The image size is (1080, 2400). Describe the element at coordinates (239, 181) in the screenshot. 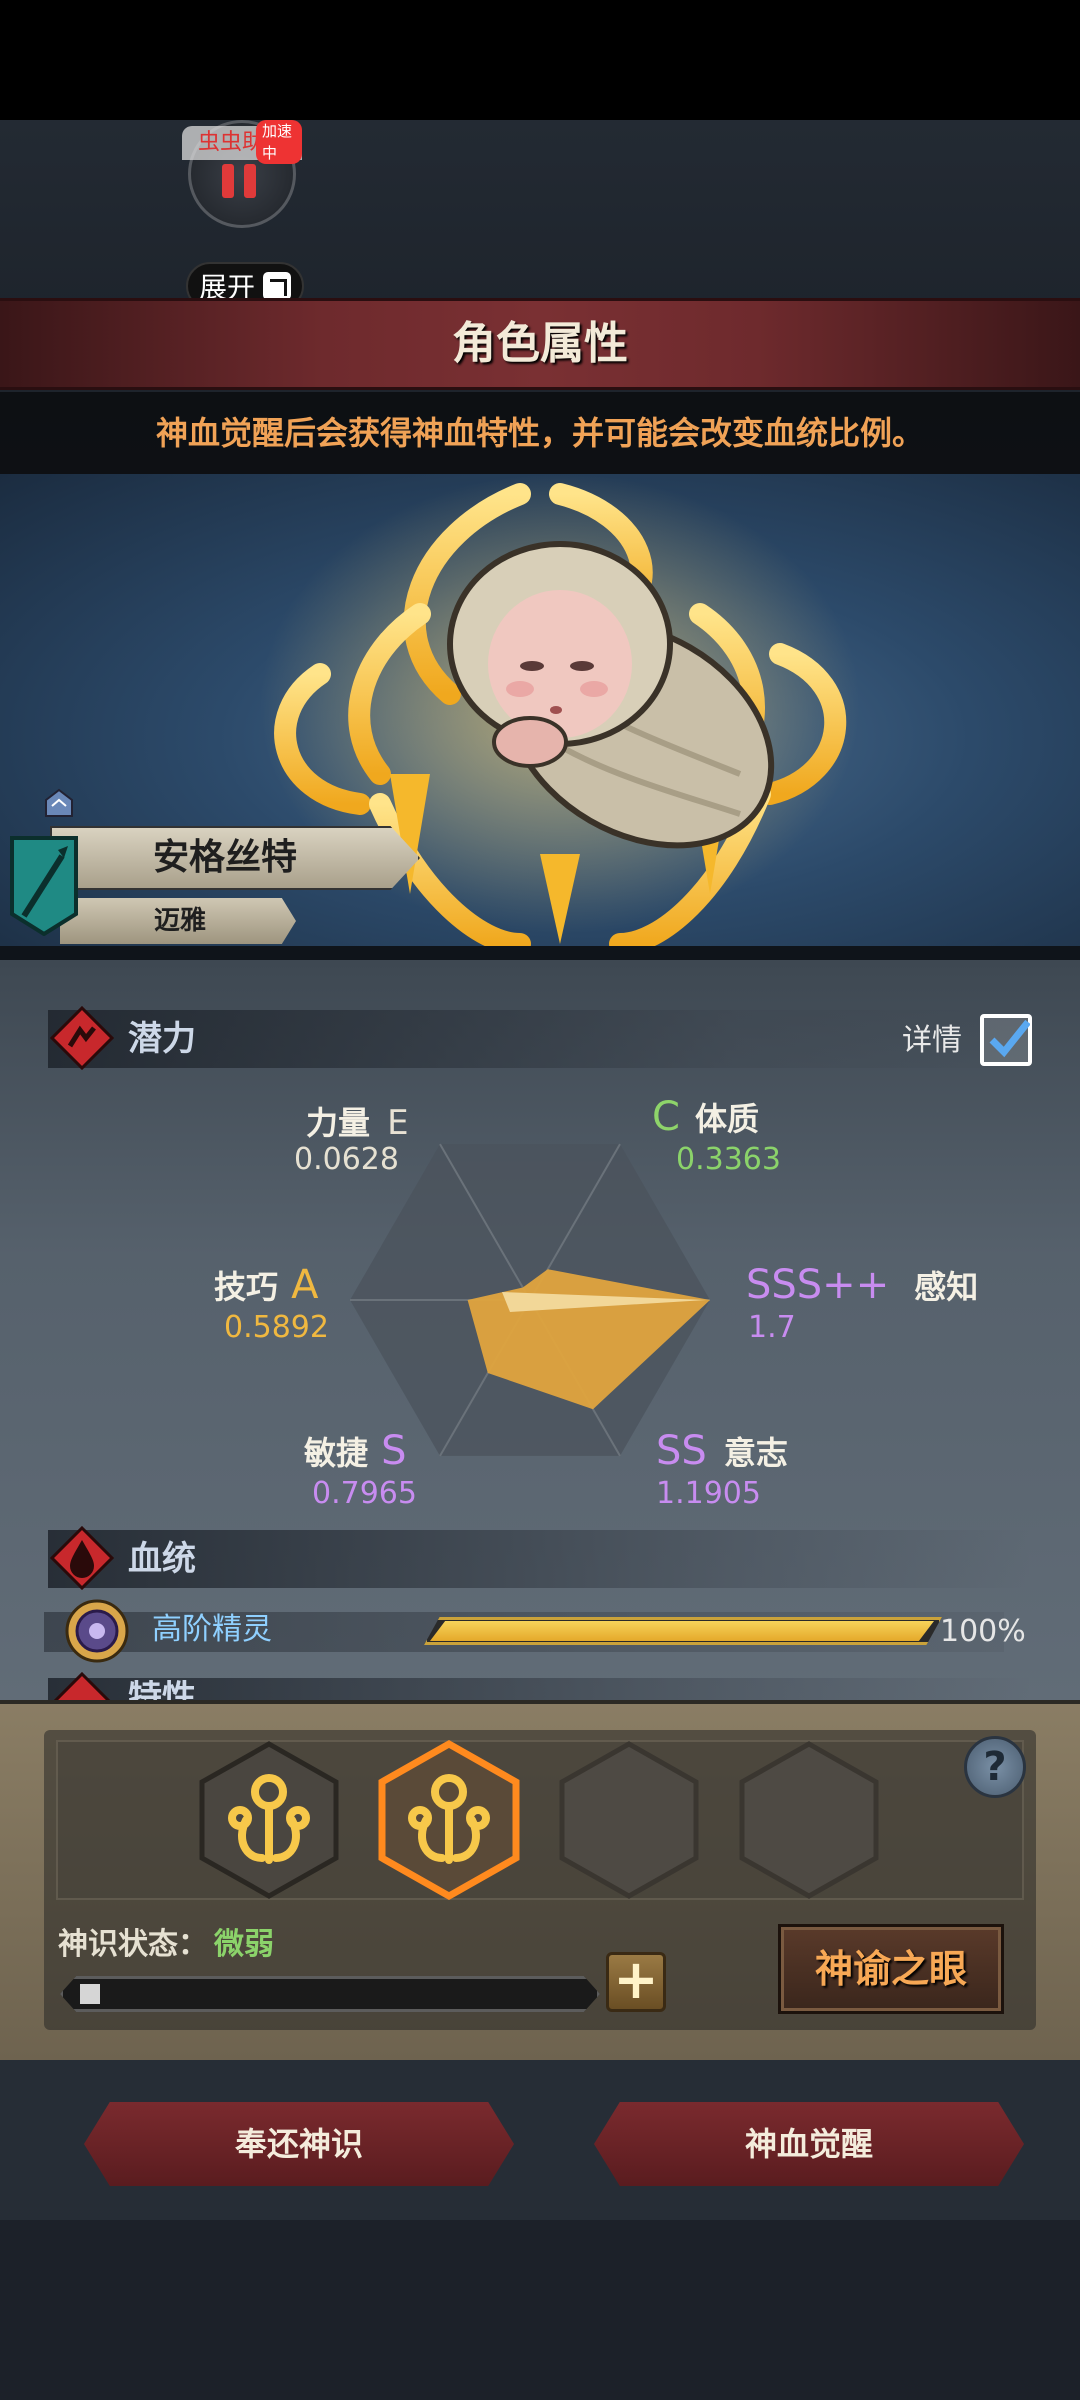

I see `pause-icon` at that location.